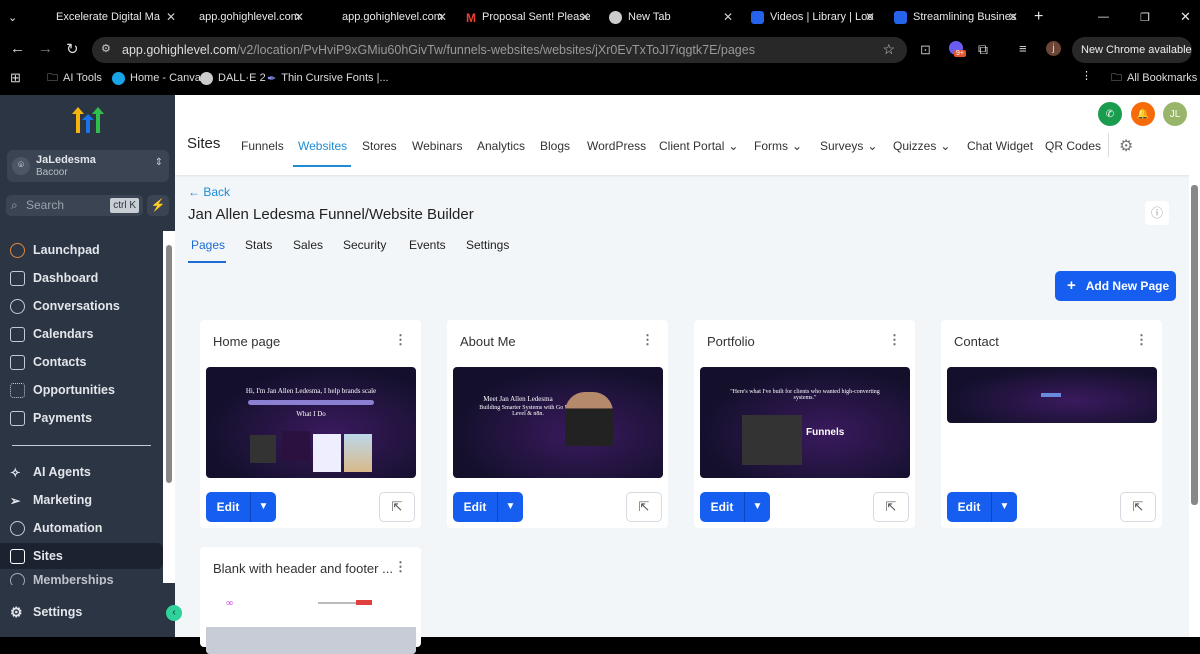 The width and height of the screenshot is (1200, 654). Describe the element at coordinates (17, 48) in the screenshot. I see `back-button: ←` at that location.